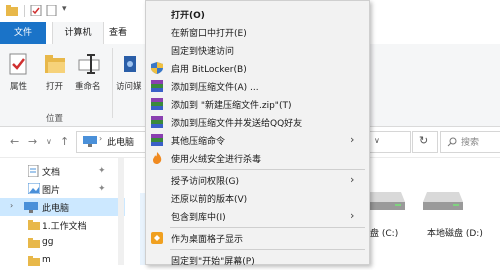  What do you see at coordinates (209, 70) in the screenshot?
I see `menu-item-label: 启用 BitLocker(B)` at bounding box center [209, 70].